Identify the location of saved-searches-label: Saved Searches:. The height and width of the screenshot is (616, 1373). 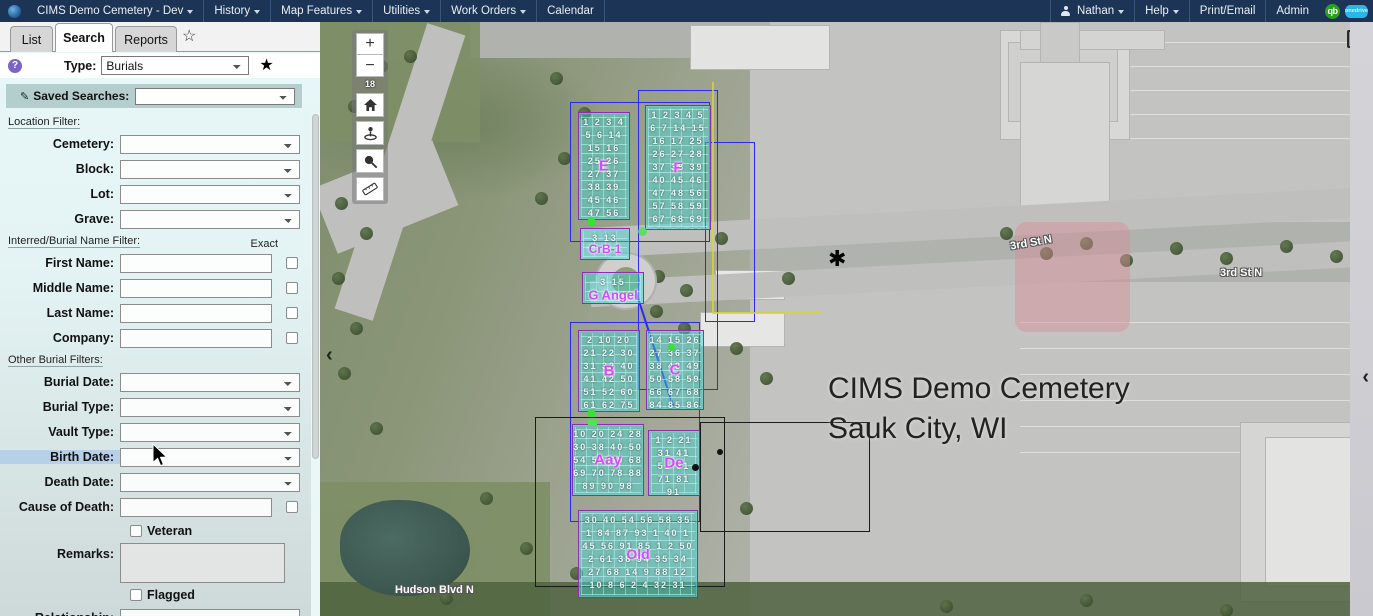
(81, 96).